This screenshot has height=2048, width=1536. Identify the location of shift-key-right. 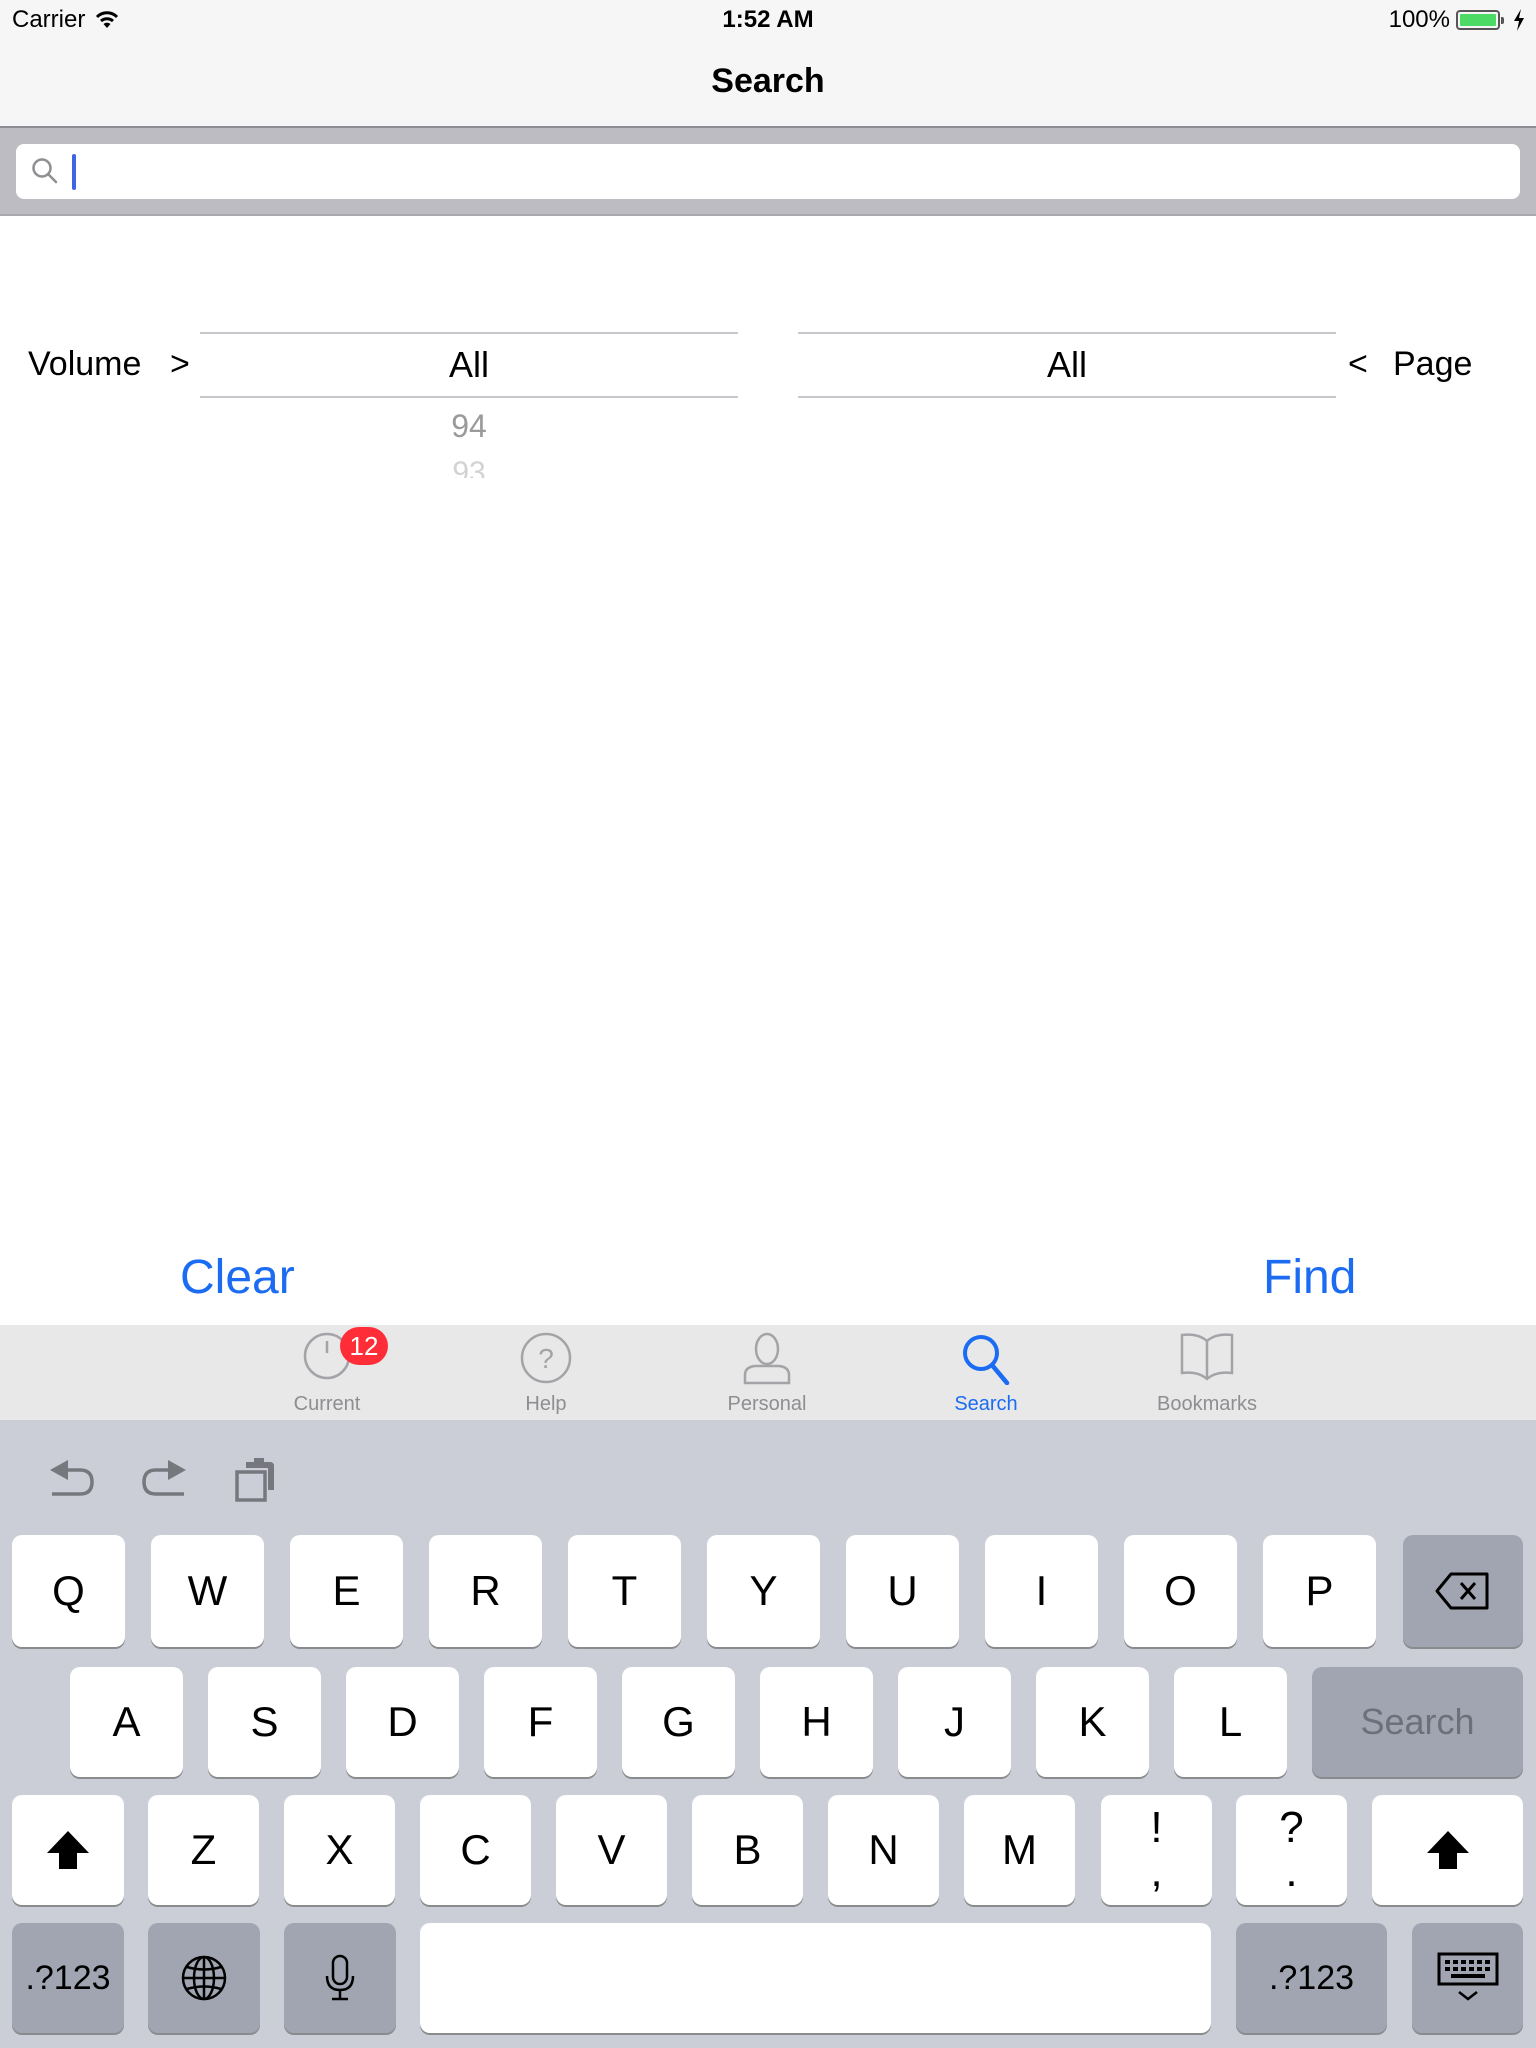
(1447, 1850).